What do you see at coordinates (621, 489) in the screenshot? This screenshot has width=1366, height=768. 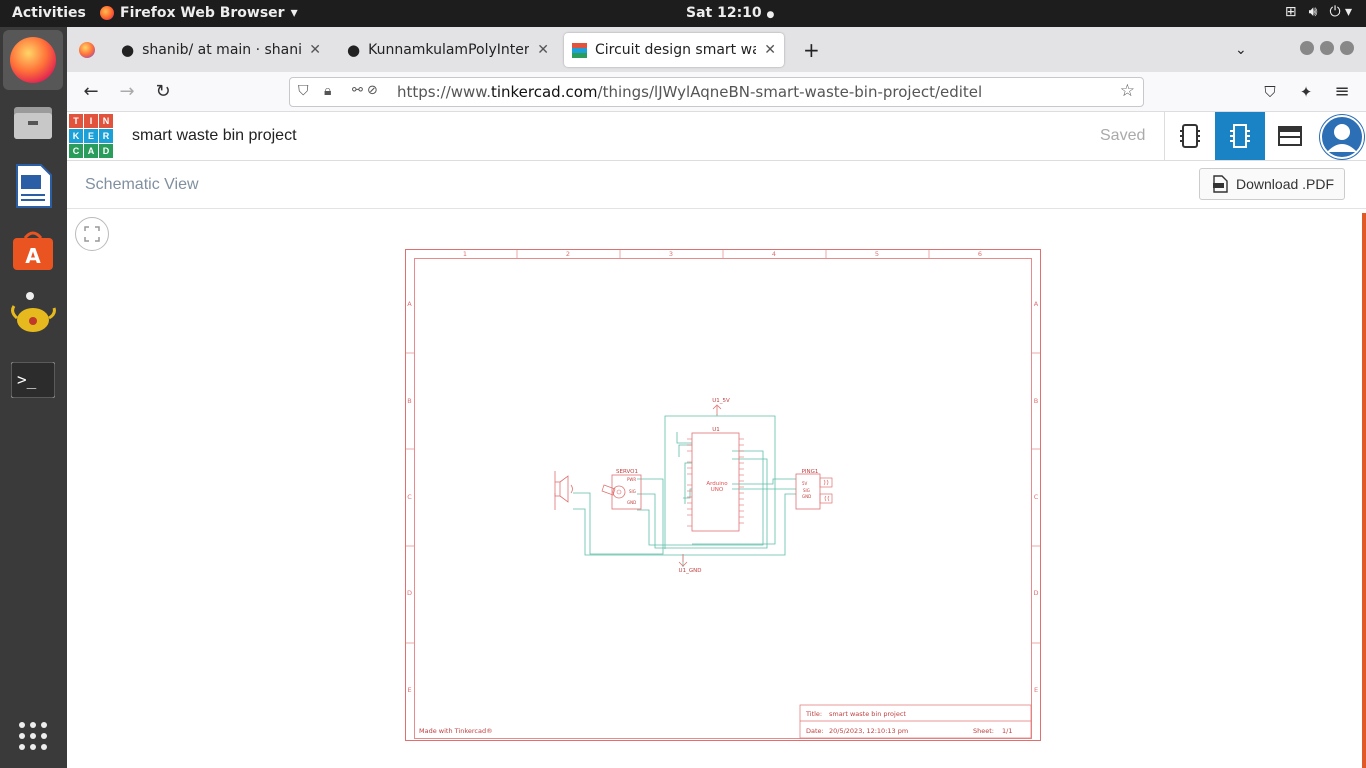 I see `servo-component: SERVO1 PWR SIG GND` at bounding box center [621, 489].